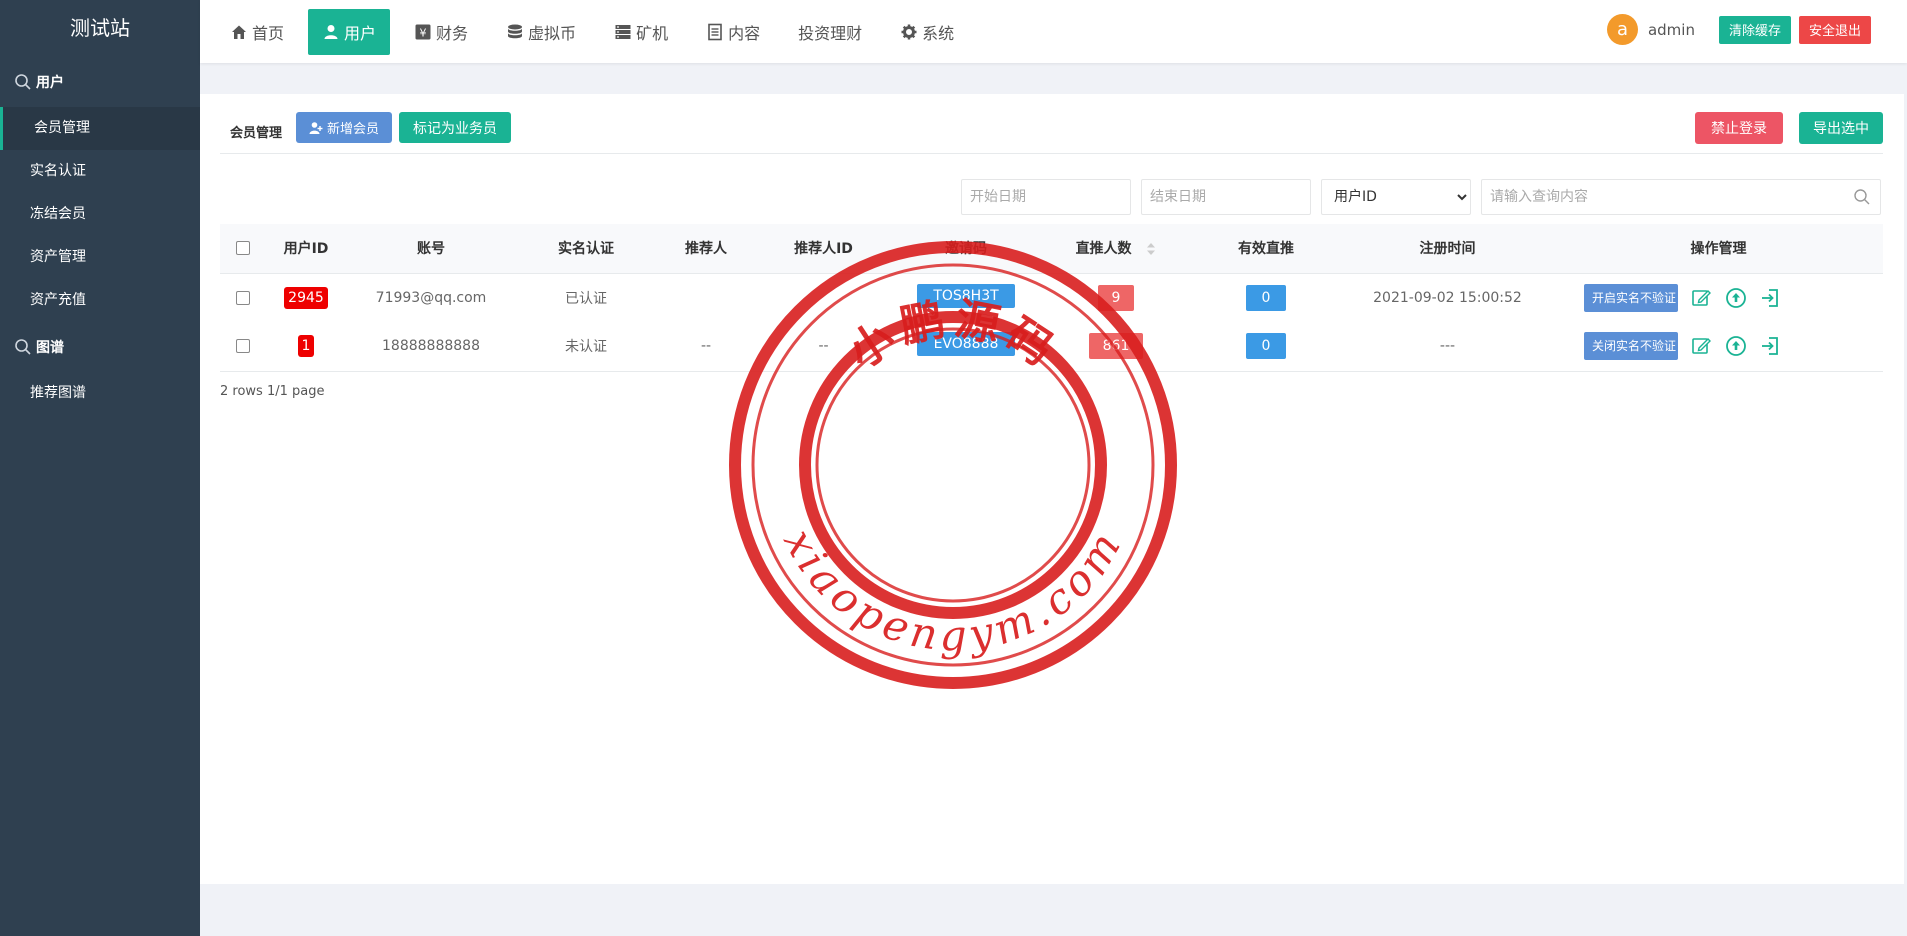  What do you see at coordinates (1718, 249) in the screenshot?
I see `header-operations: 操作管理` at bounding box center [1718, 249].